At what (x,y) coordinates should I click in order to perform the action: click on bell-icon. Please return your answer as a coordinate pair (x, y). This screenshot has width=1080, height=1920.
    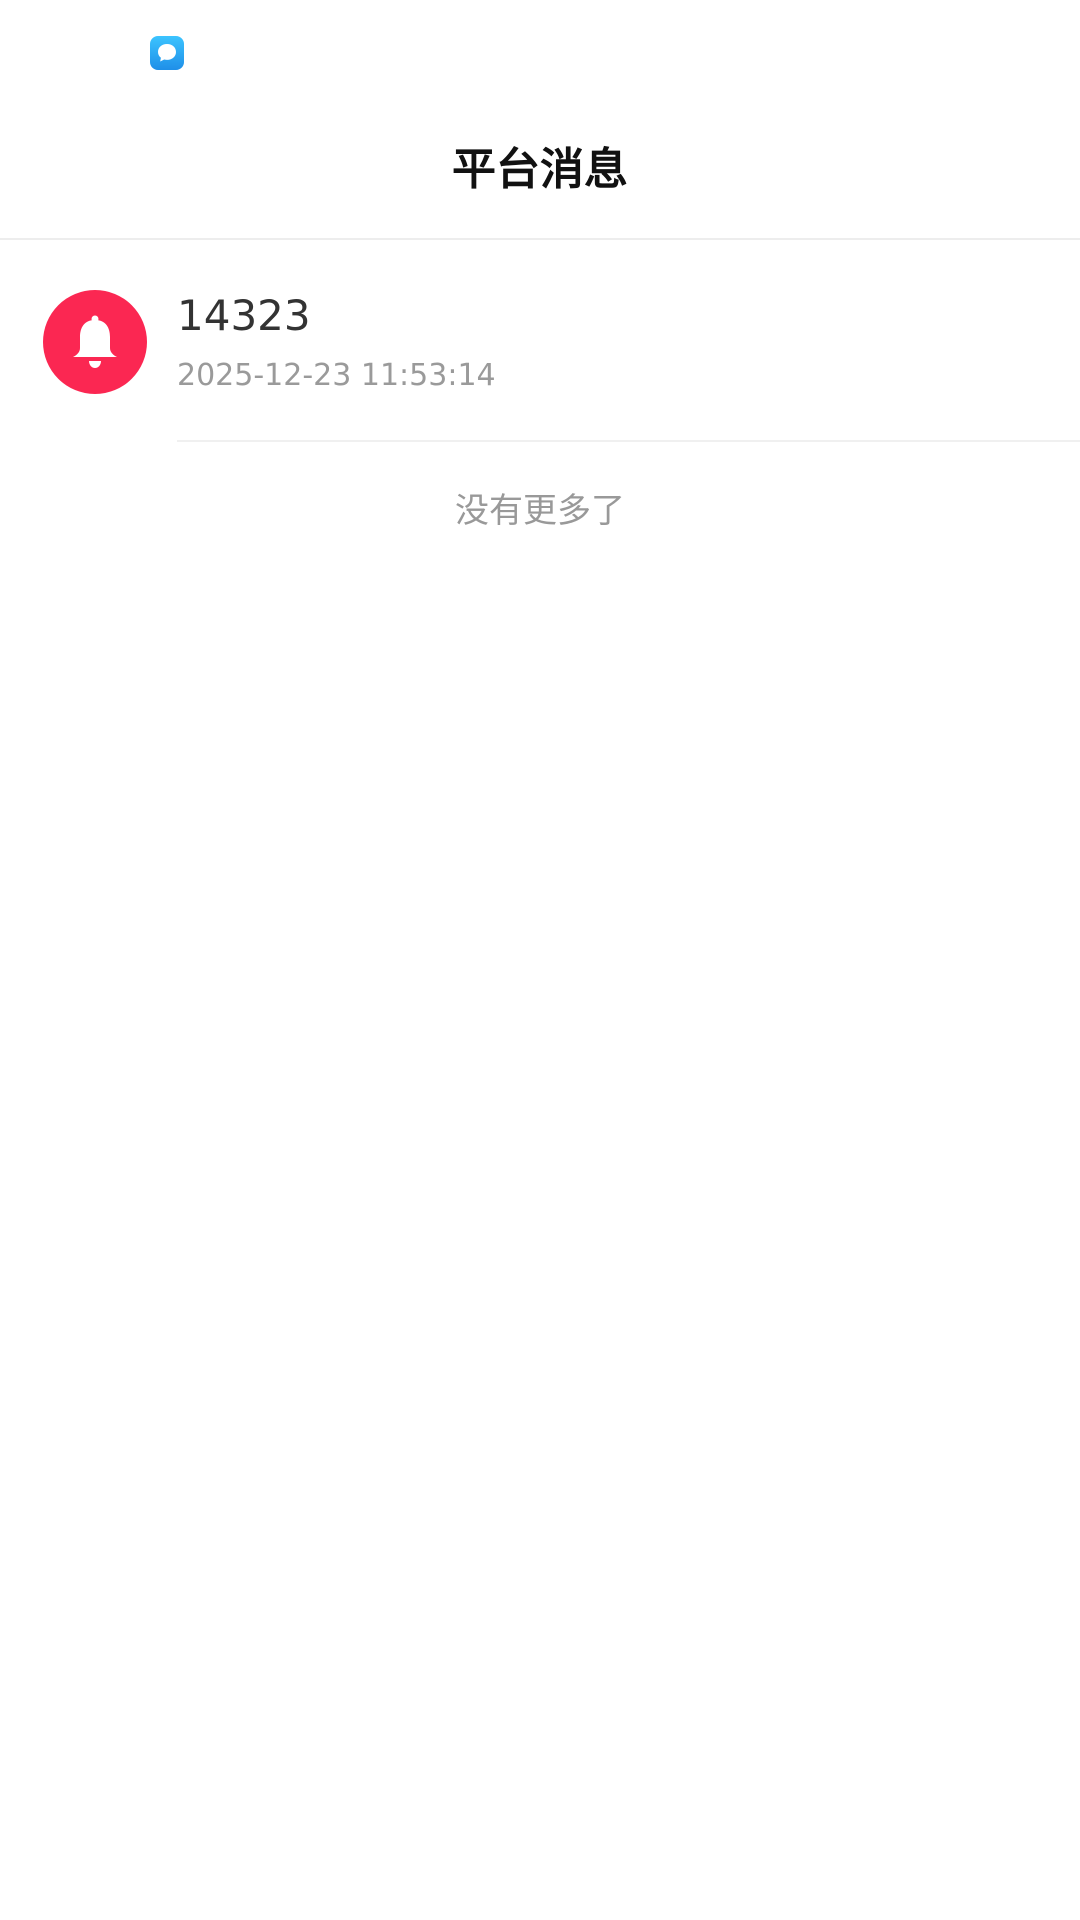
    Looking at the image, I should click on (95, 341).